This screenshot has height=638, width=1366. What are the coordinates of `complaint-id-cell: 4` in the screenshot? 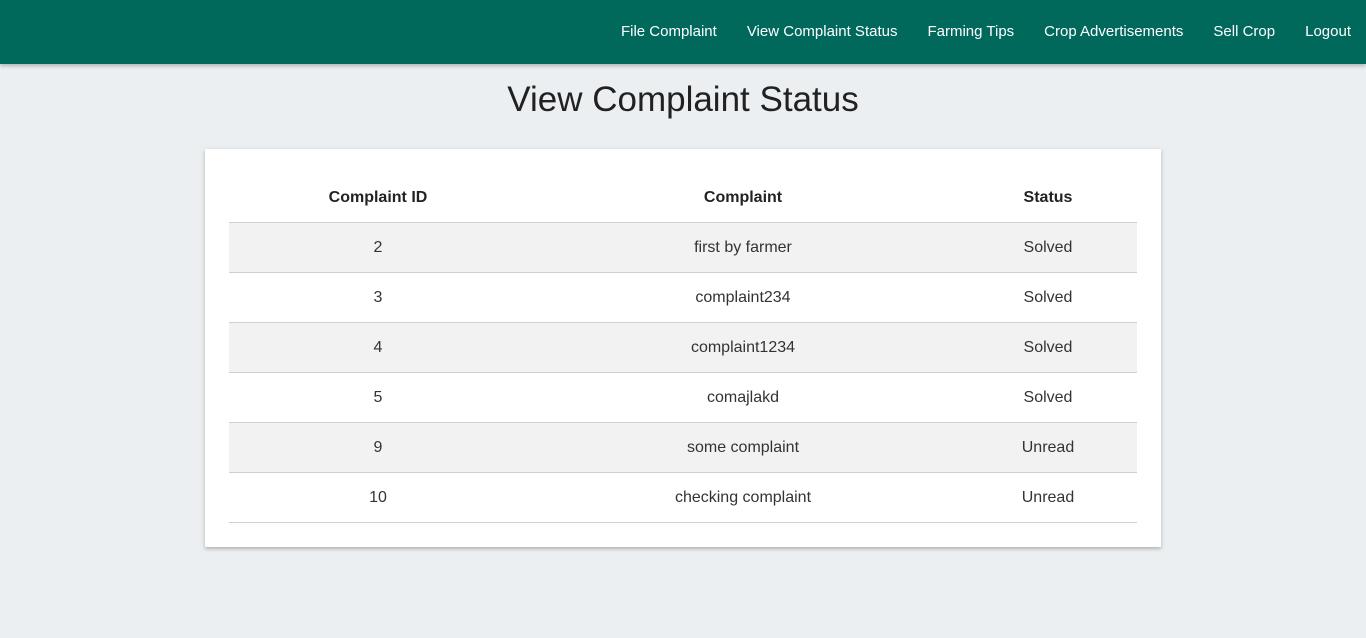 It's located at (378, 347).